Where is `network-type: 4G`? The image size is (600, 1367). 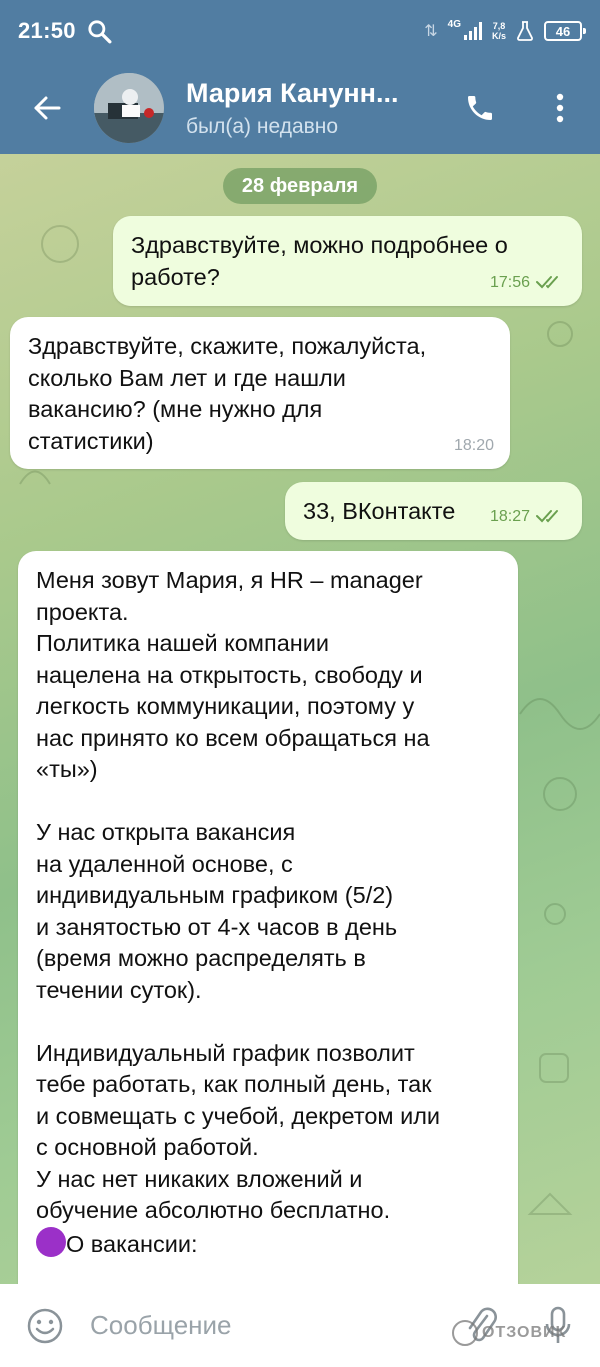
network-type: 4G is located at coordinates (454, 24).